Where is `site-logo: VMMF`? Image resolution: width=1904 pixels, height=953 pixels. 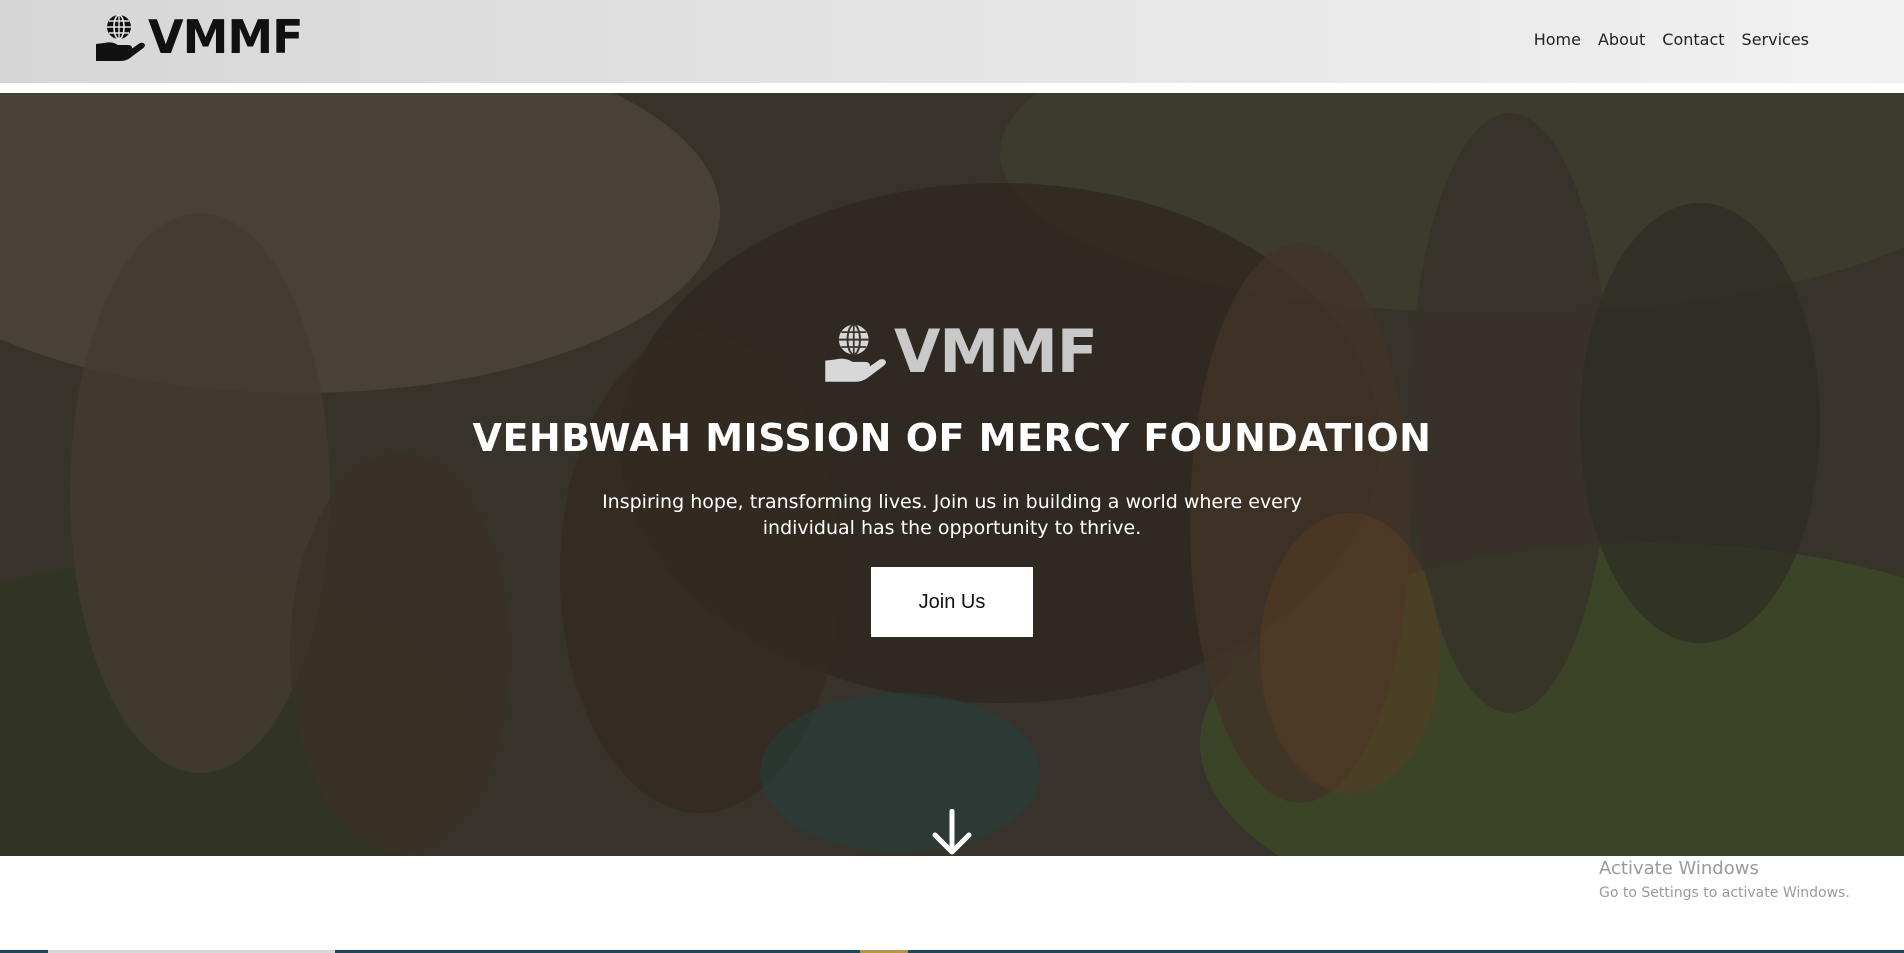 site-logo: VMMF is located at coordinates (199, 37).